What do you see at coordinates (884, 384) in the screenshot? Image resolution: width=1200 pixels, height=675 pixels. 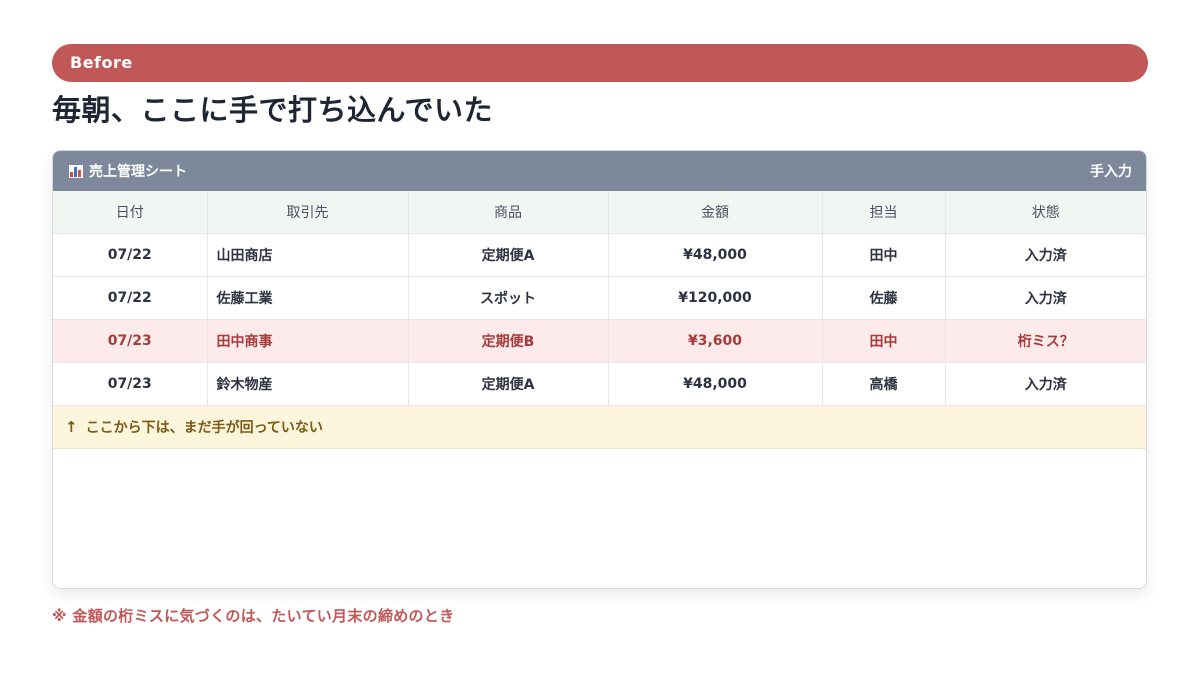 I see `cell-owner: 高橋` at bounding box center [884, 384].